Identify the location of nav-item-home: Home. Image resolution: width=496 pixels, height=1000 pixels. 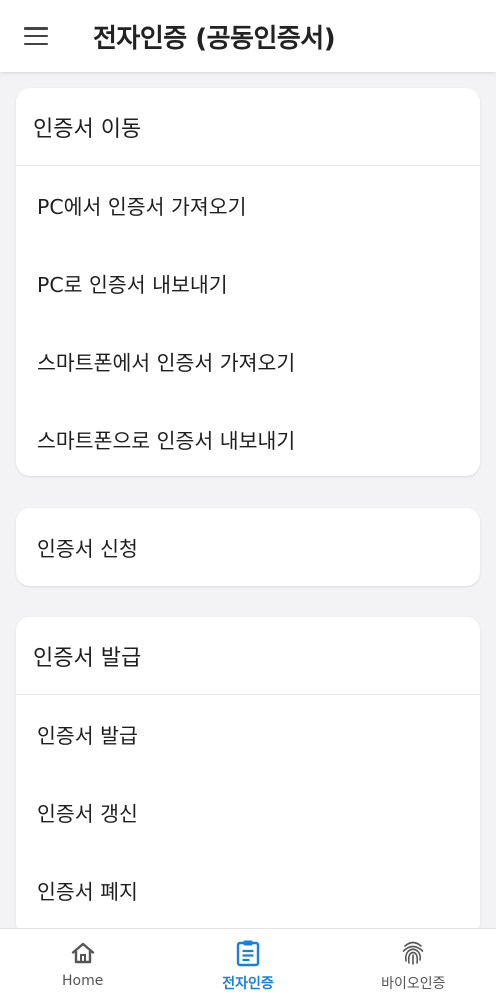
(82, 964).